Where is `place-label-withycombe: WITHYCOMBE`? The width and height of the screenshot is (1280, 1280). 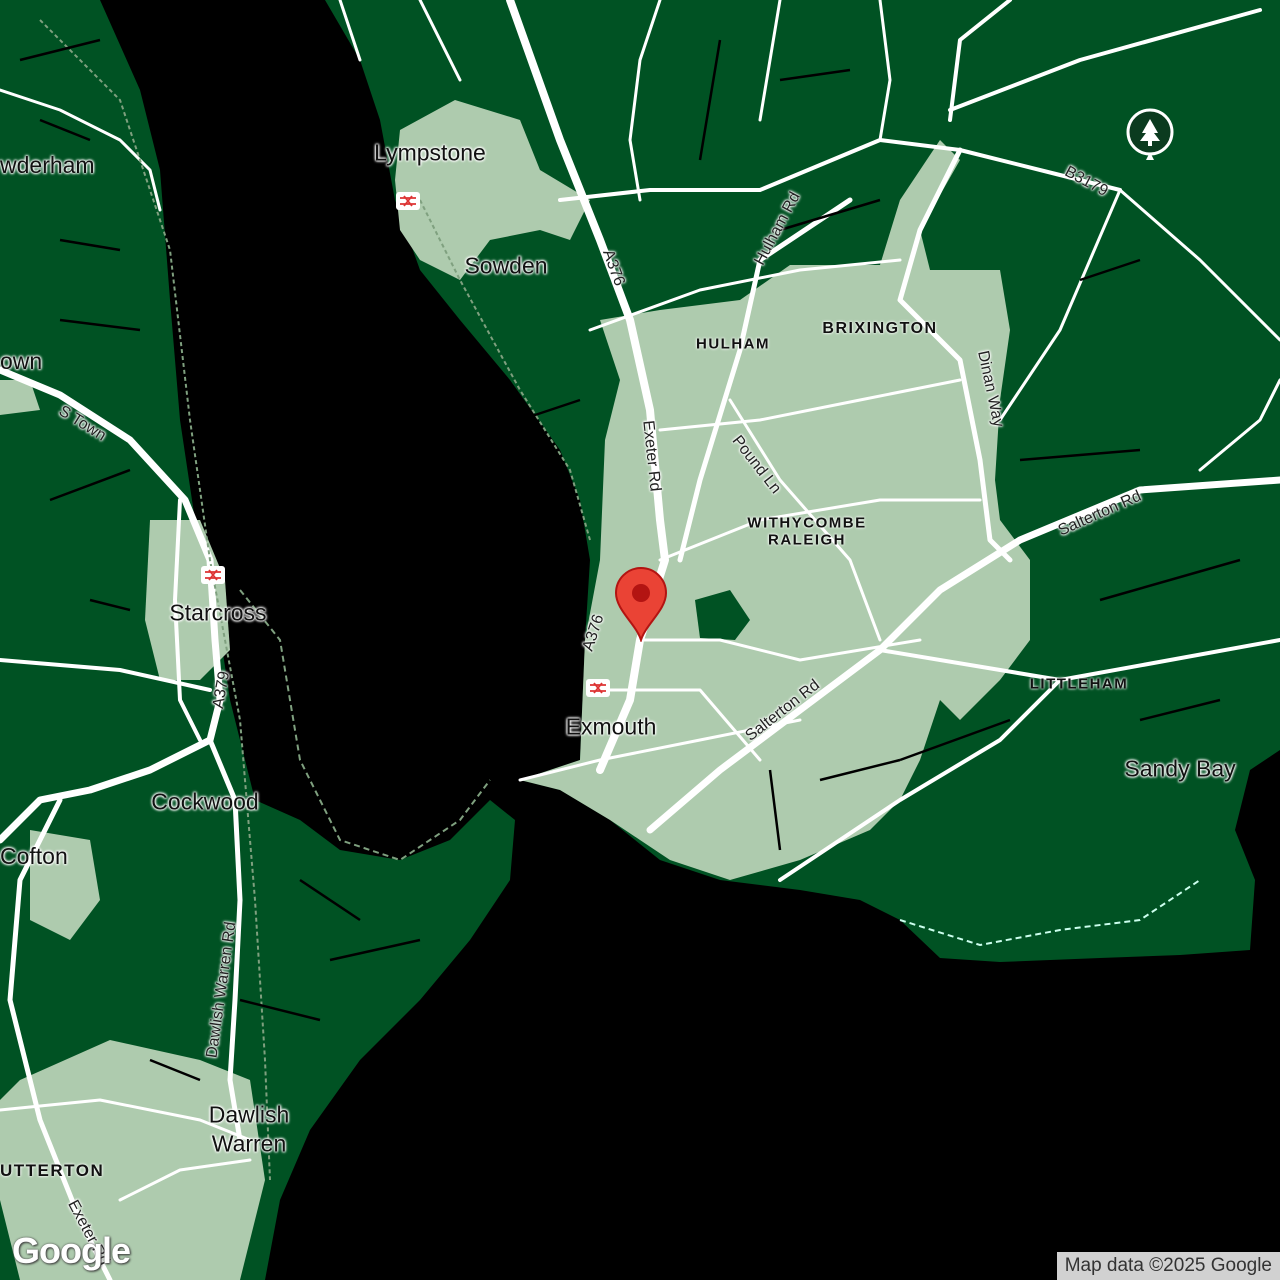 place-label-withycombe: WITHYCOMBE is located at coordinates (806, 523).